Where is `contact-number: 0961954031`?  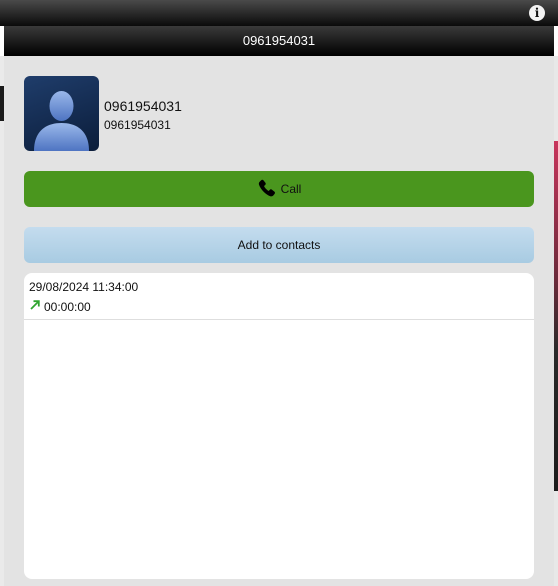
contact-number: 0961954031 is located at coordinates (137, 125).